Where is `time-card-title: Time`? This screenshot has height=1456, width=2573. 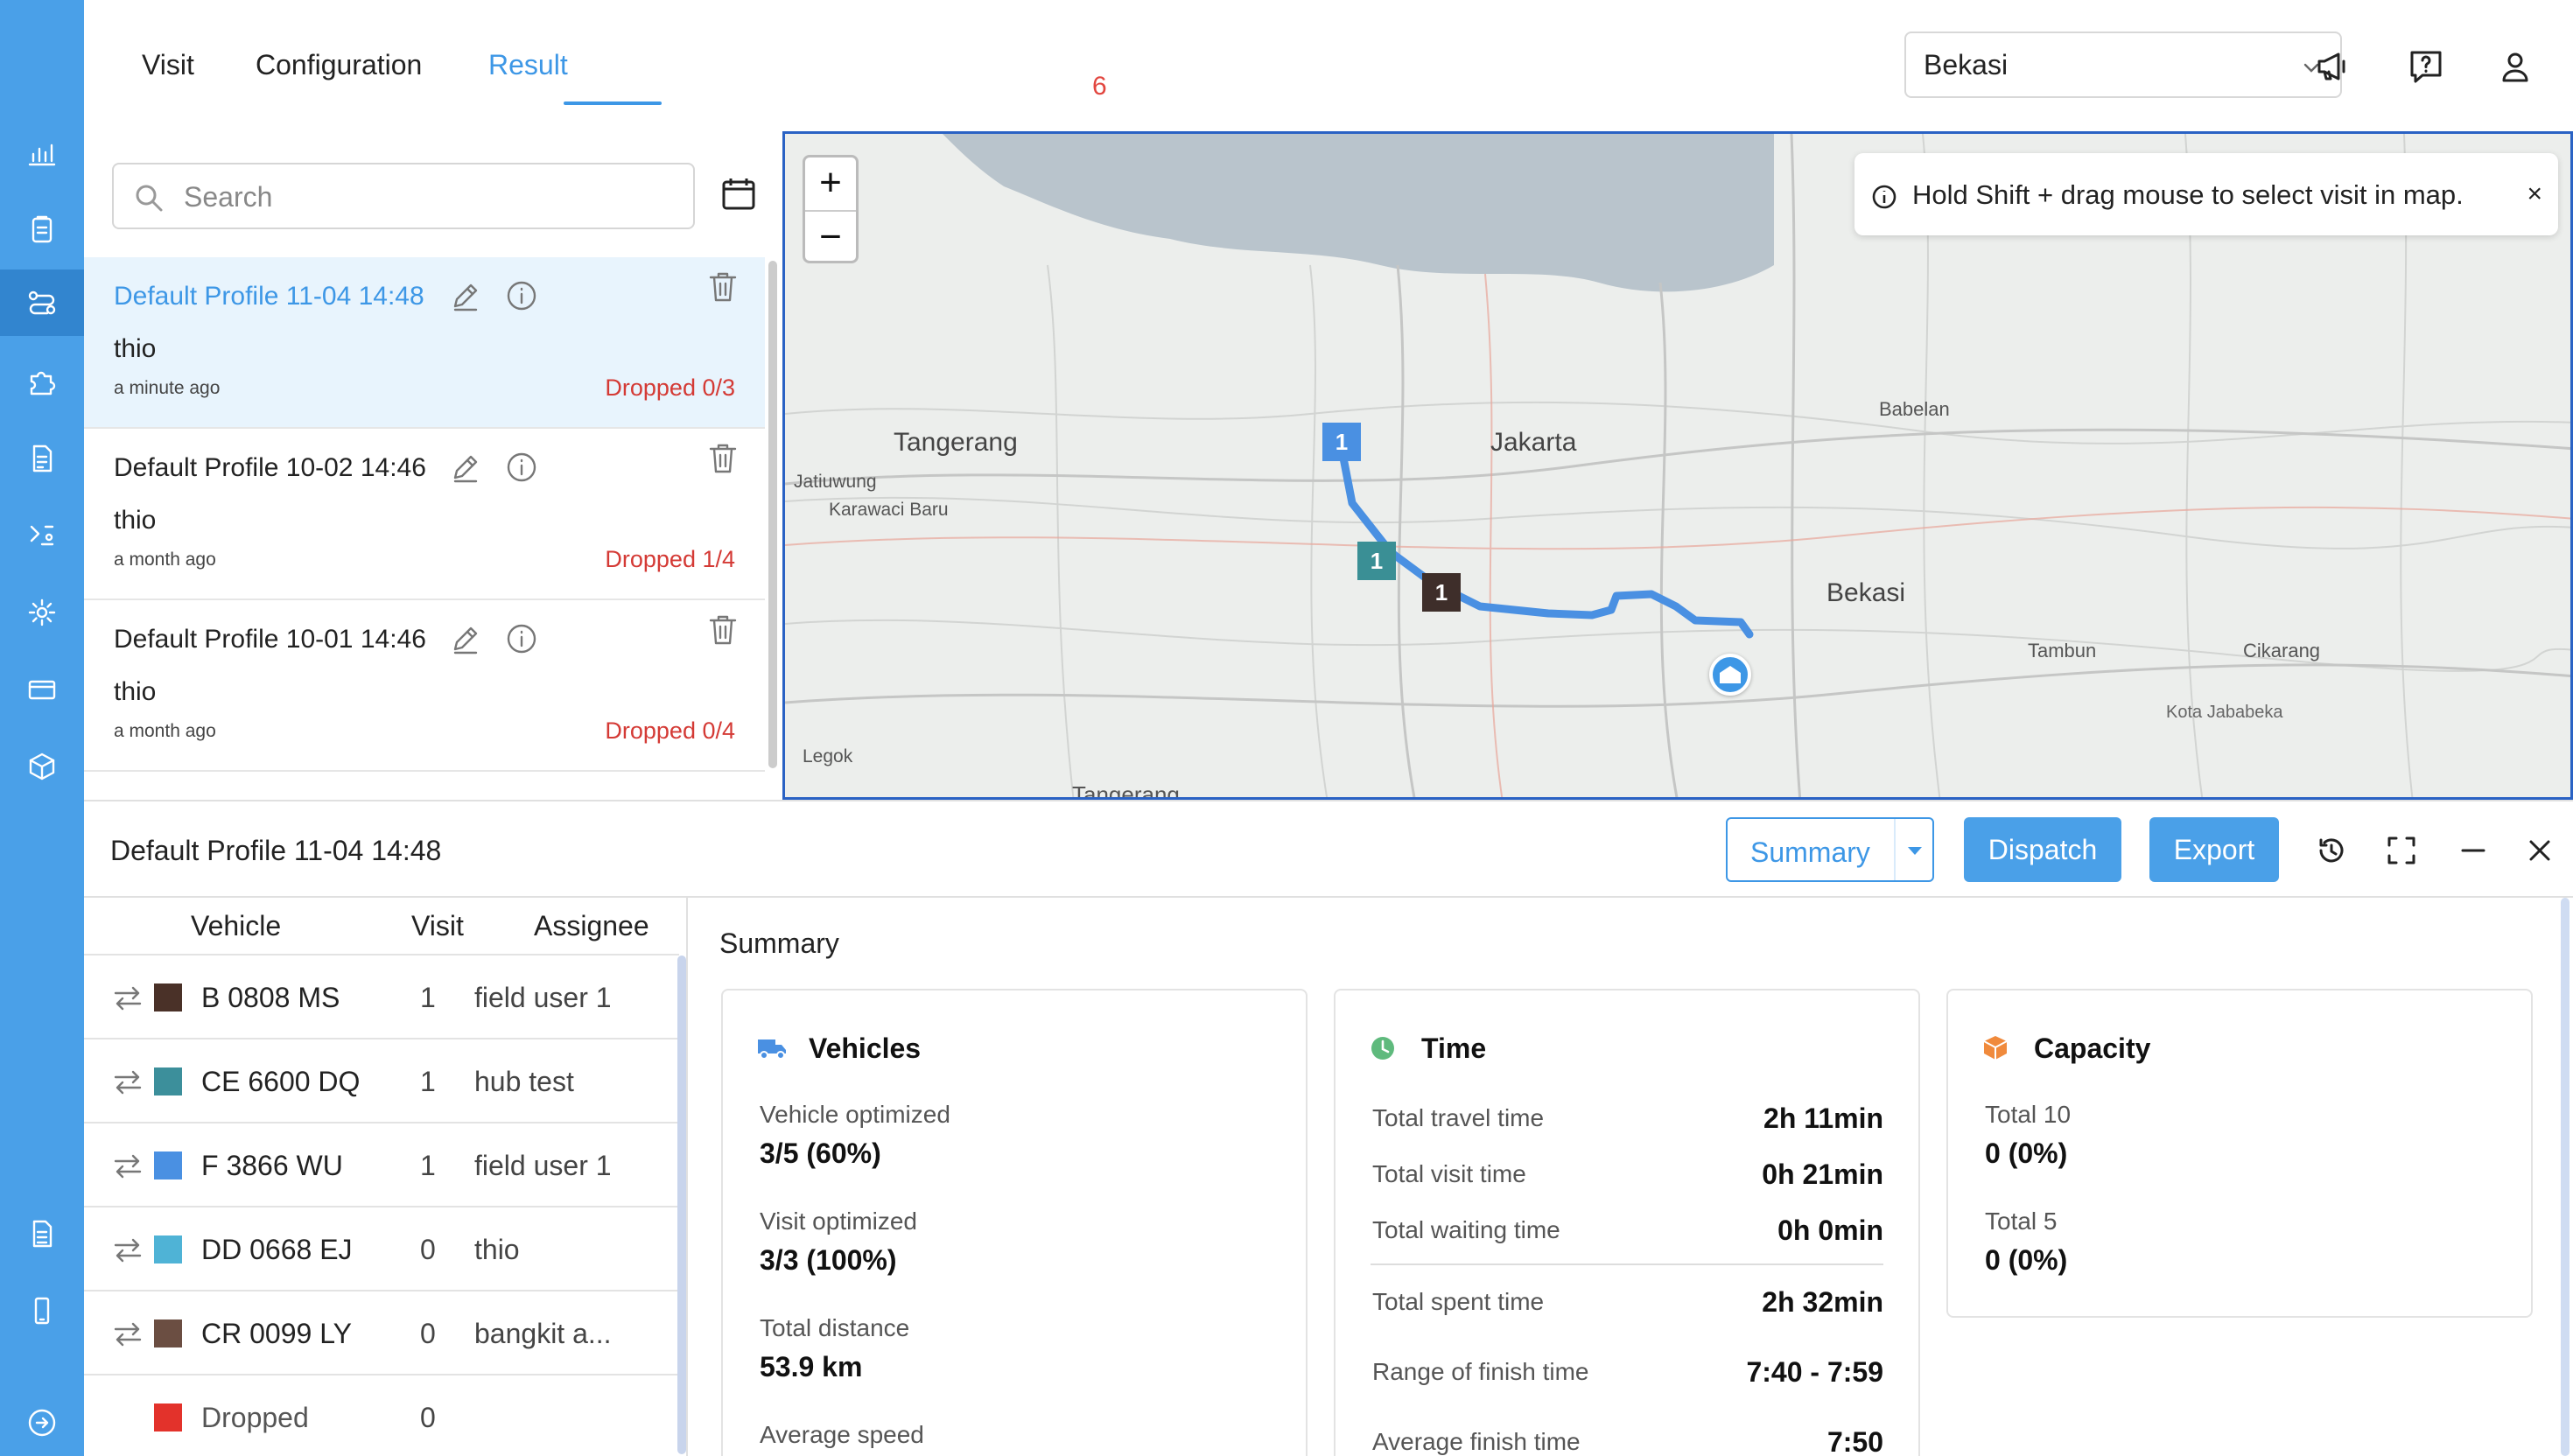
time-card-title: Time is located at coordinates (1454, 1048).